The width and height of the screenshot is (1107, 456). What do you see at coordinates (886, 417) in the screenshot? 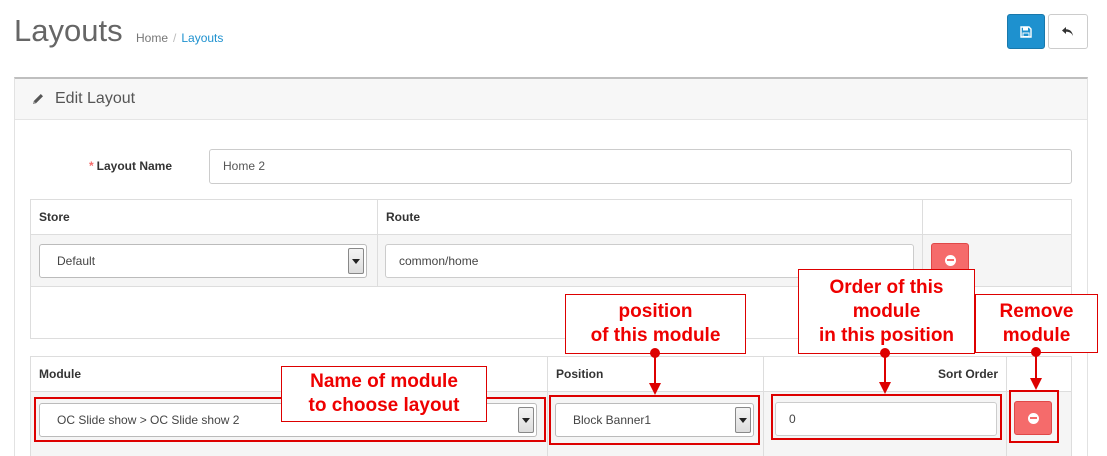
I see `sort-order-highlight` at bounding box center [886, 417].